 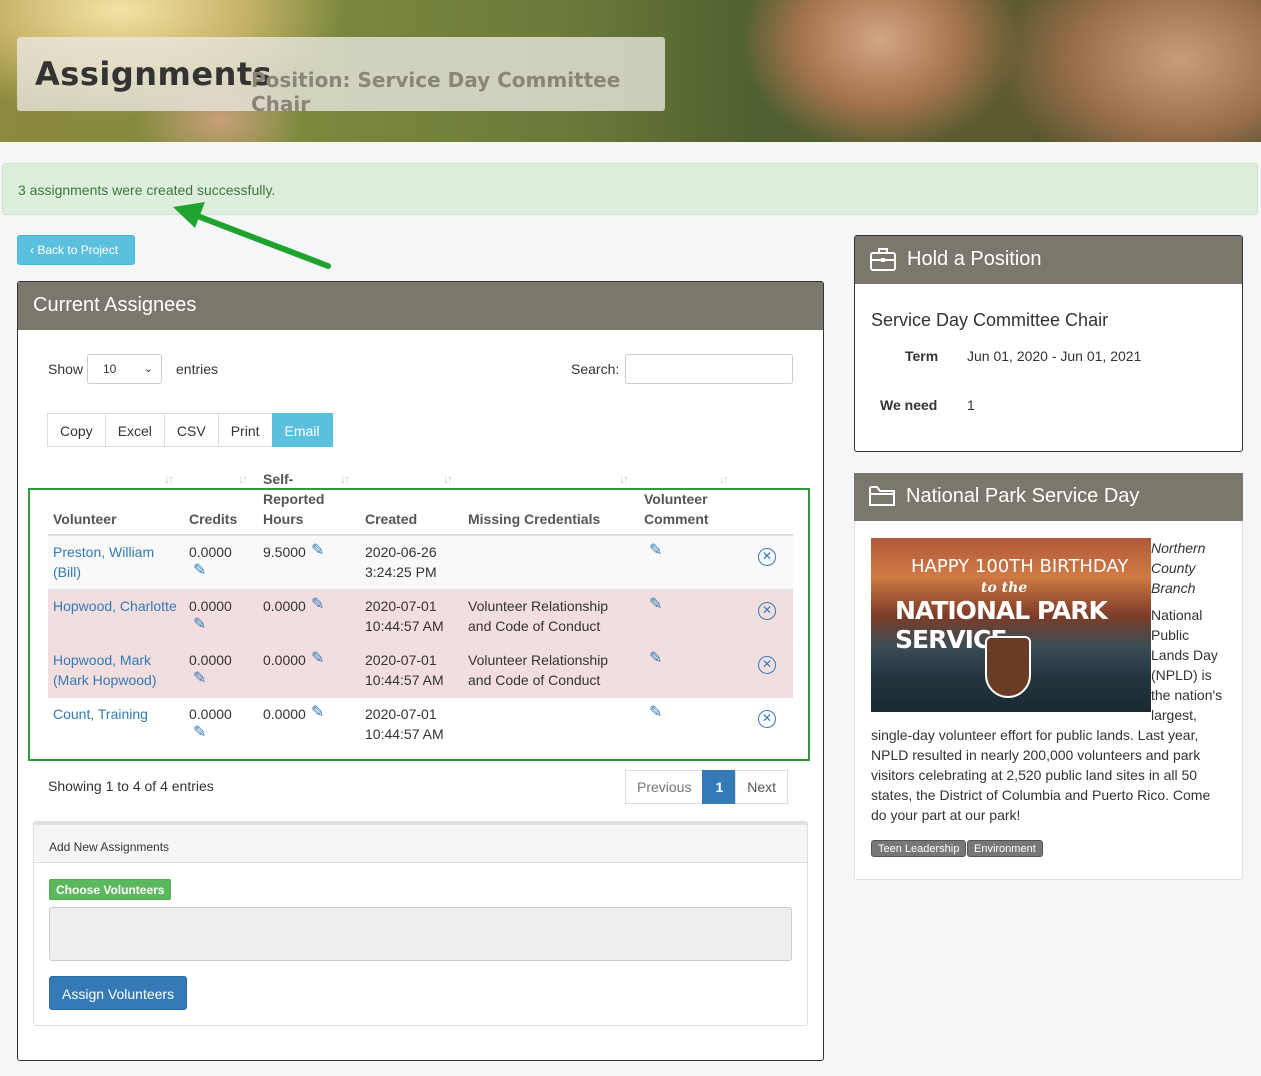 What do you see at coordinates (420, 306) in the screenshot?
I see `assignees-panel-title: Current Assignees` at bounding box center [420, 306].